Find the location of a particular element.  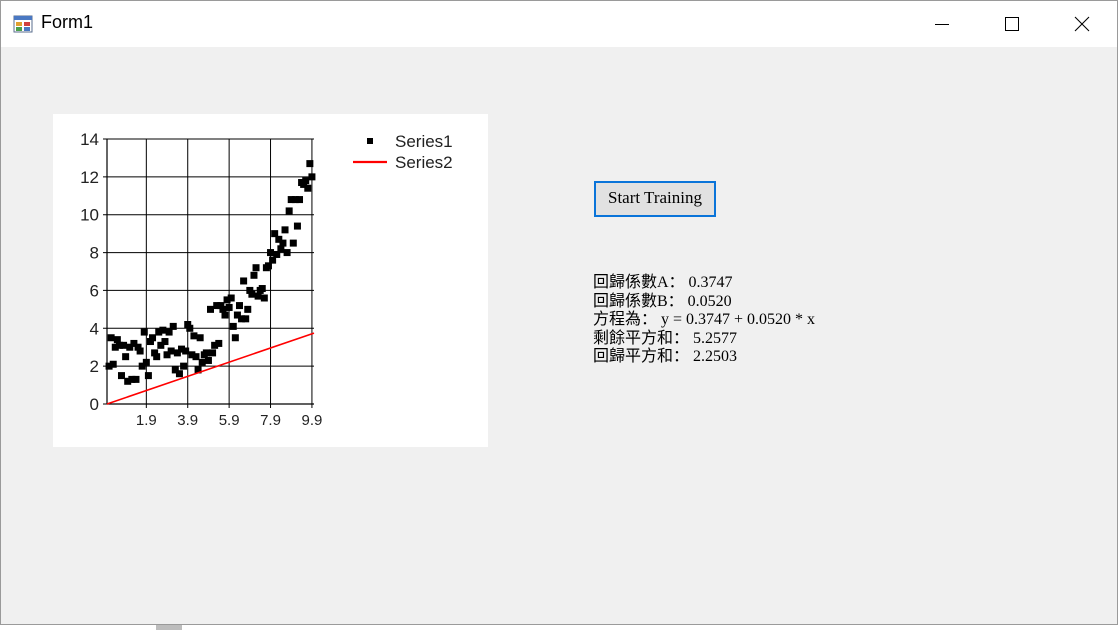

x-tick-label: 7.9 is located at coordinates (270, 420).